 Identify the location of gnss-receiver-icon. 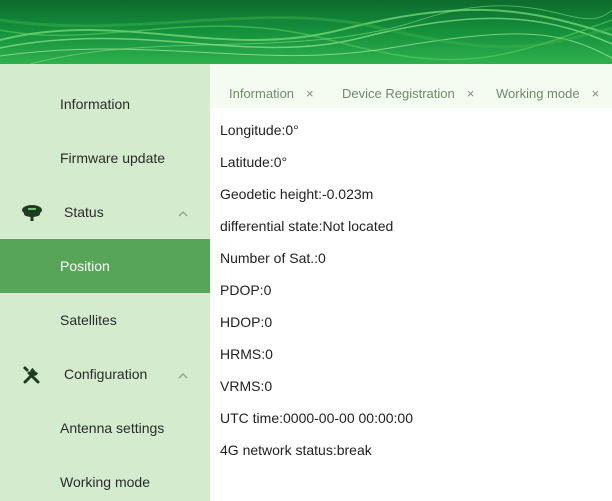
(32, 212).